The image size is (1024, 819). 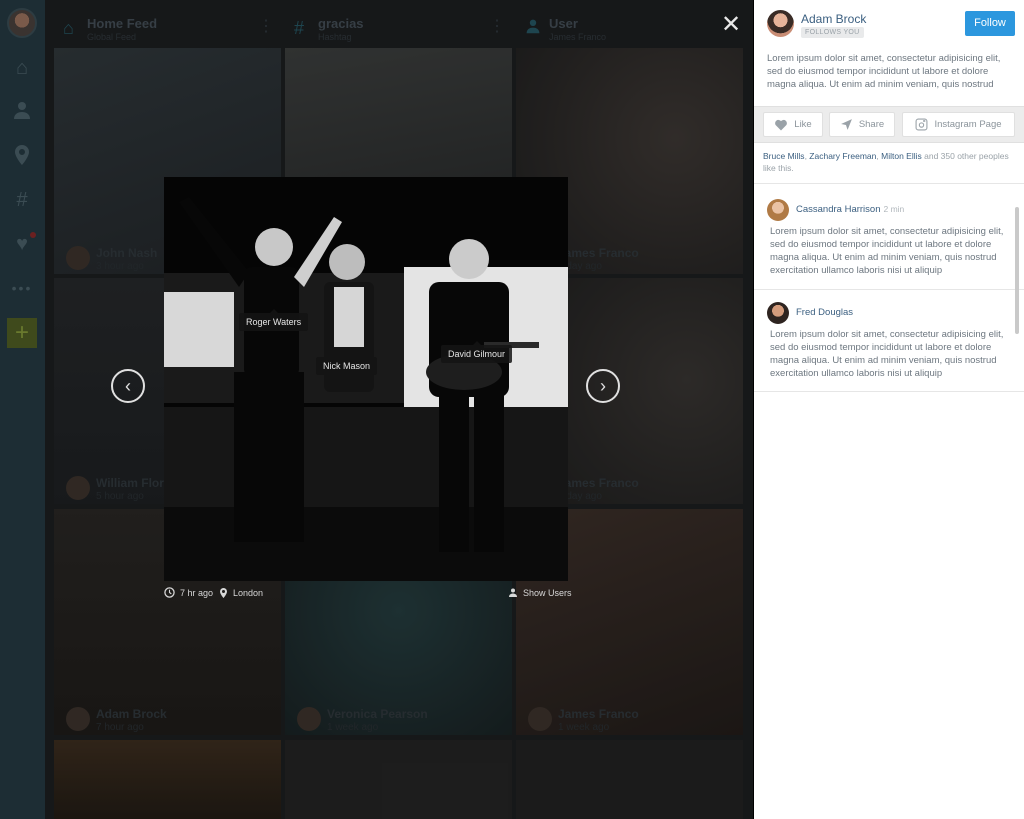 I want to click on photo-user-tag: Nick Mason, so click(x=347, y=364).